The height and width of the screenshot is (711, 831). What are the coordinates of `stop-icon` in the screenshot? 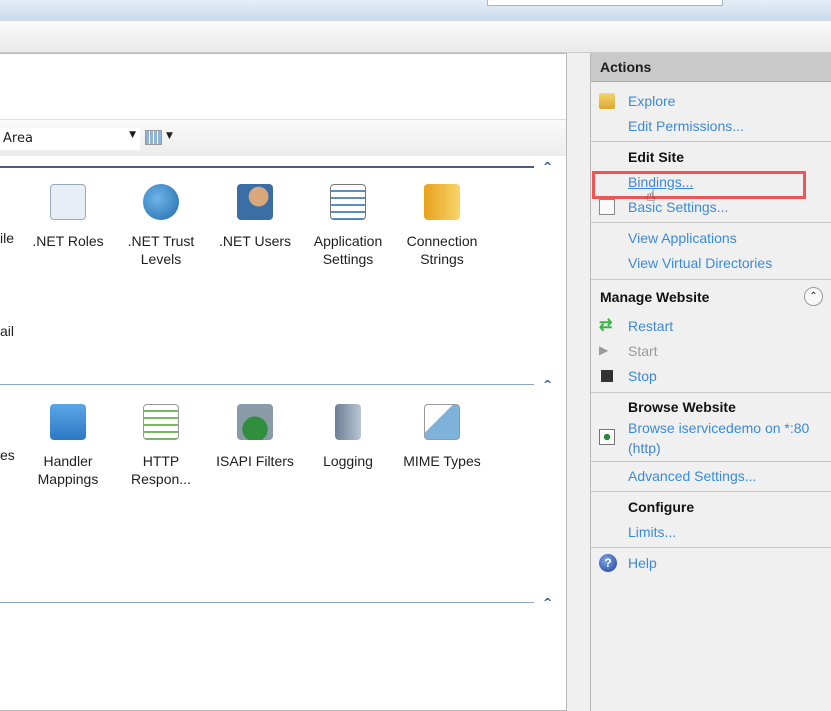 It's located at (607, 376).